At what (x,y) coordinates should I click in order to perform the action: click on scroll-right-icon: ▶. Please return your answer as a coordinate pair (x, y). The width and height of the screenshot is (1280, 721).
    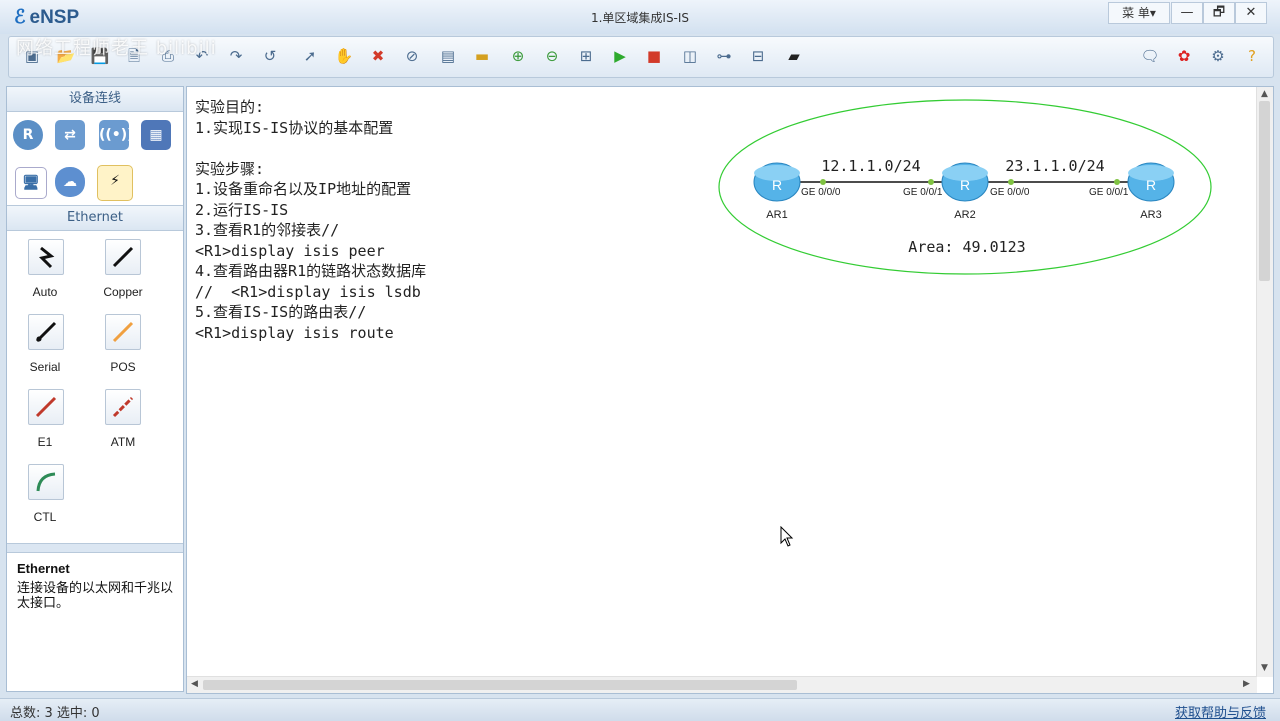
    Looking at the image, I should click on (1246, 684).